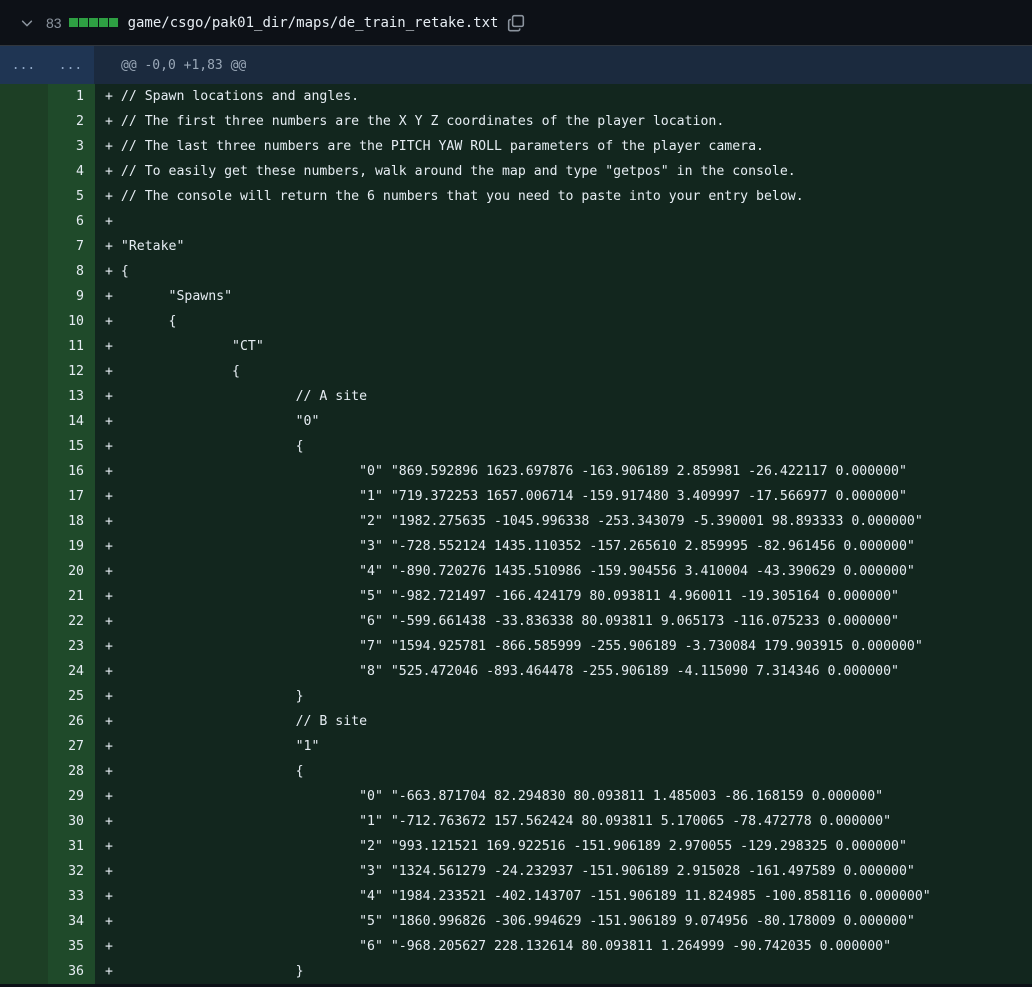 This screenshot has width=1032, height=987. What do you see at coordinates (71, 721) in the screenshot?
I see `new-line-number: 26` at bounding box center [71, 721].